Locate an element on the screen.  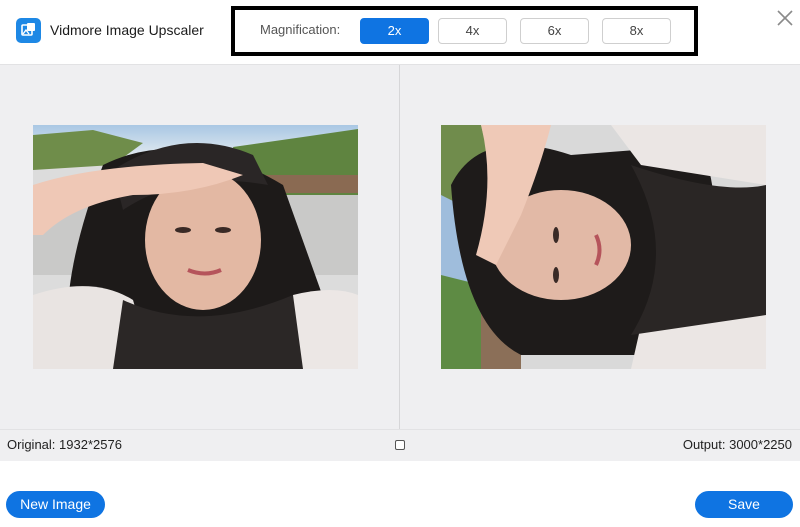
info-bar: Original: 1932*2576 Output: 3000*2250 is located at coordinates (400, 445).